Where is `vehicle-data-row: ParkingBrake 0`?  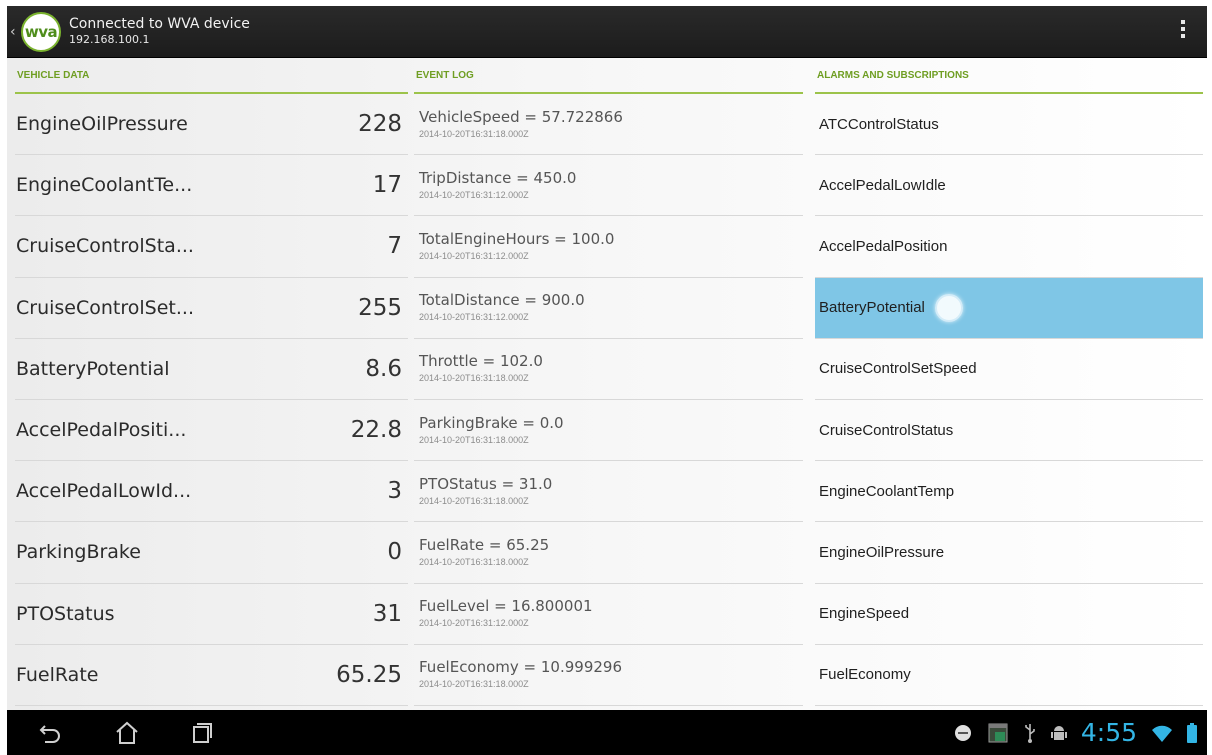
vehicle-data-row: ParkingBrake 0 is located at coordinates (211, 553).